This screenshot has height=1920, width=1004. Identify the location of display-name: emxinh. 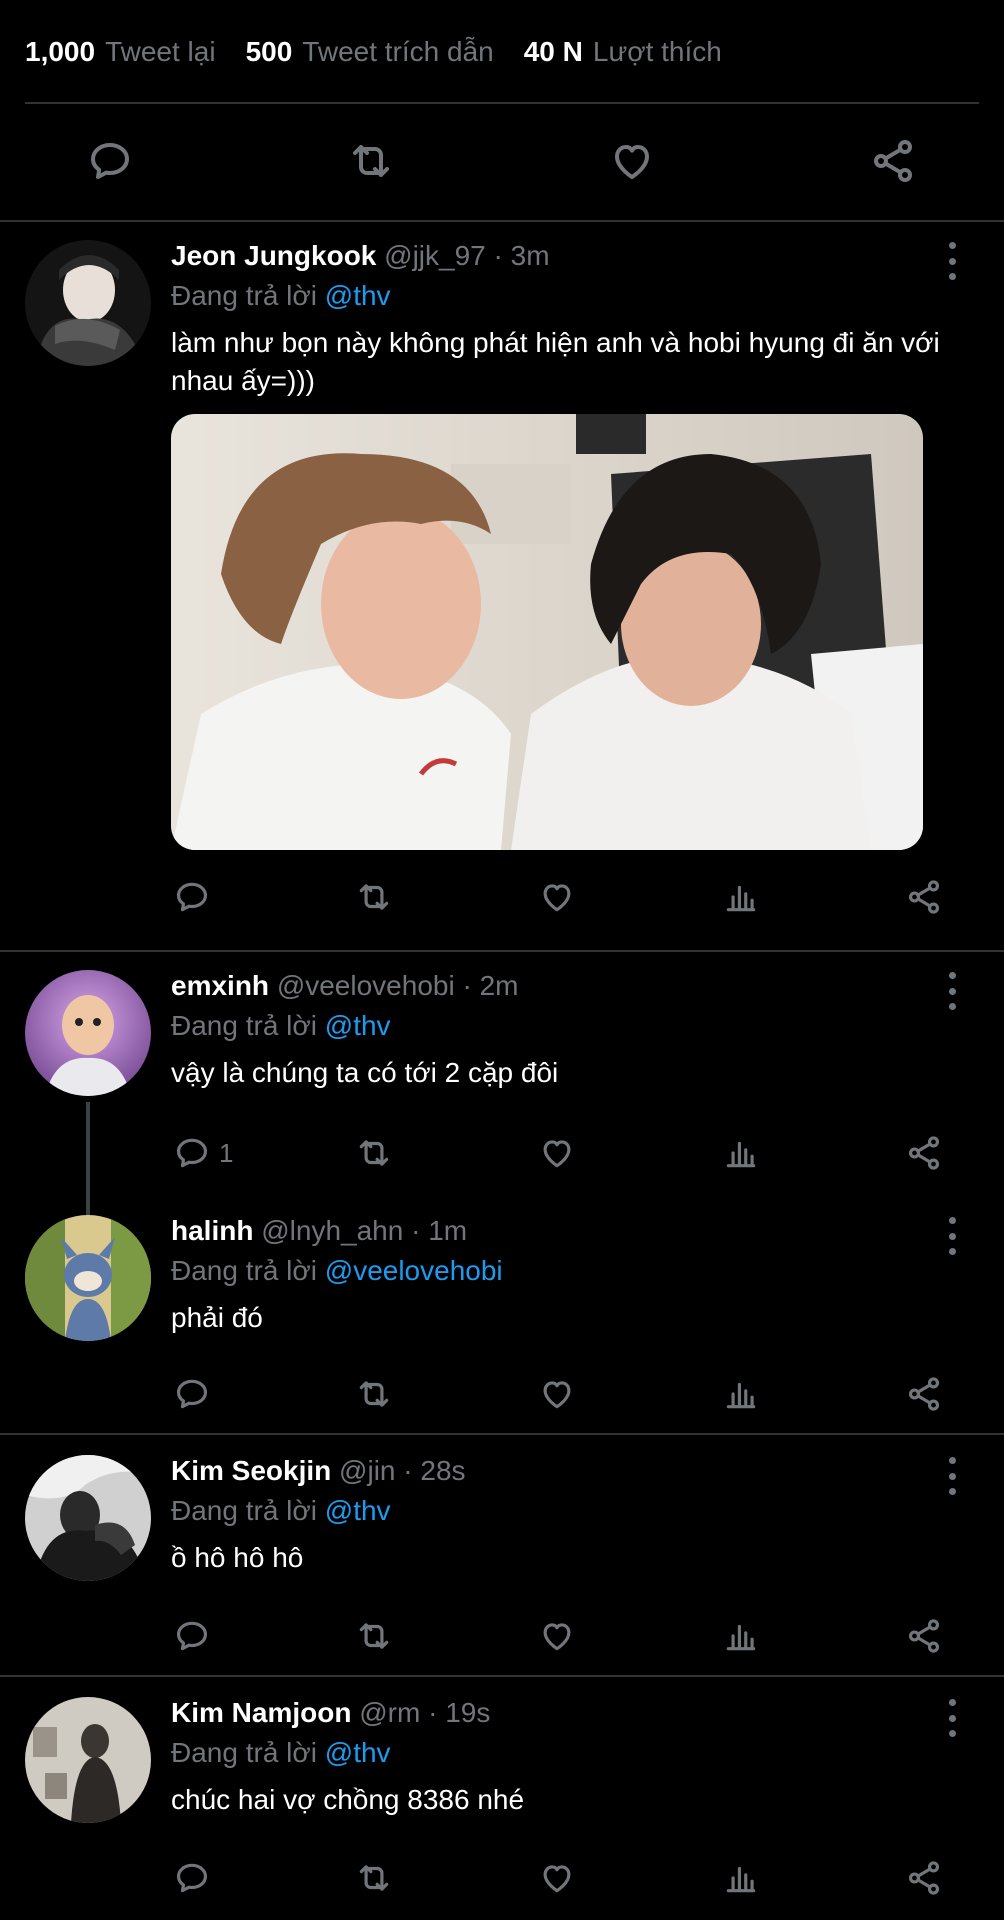
(220, 985).